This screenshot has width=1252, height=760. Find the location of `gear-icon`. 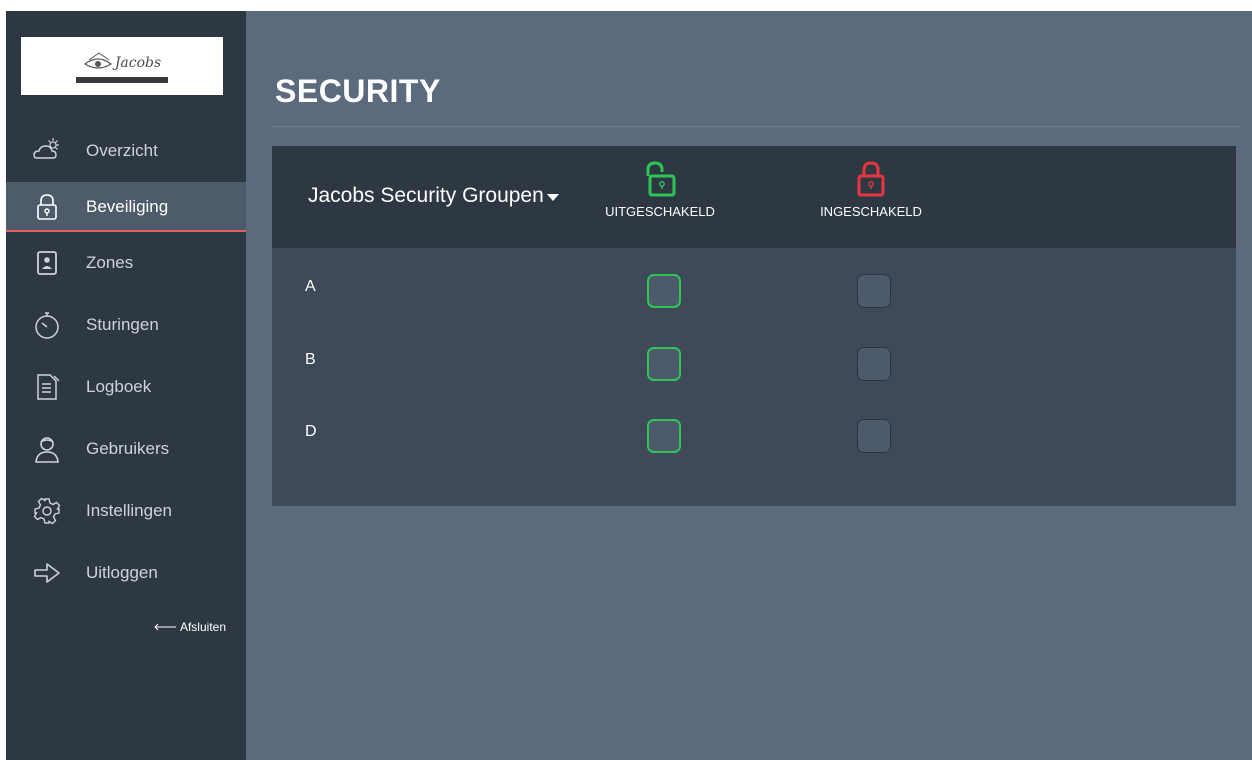

gear-icon is located at coordinates (47, 511).